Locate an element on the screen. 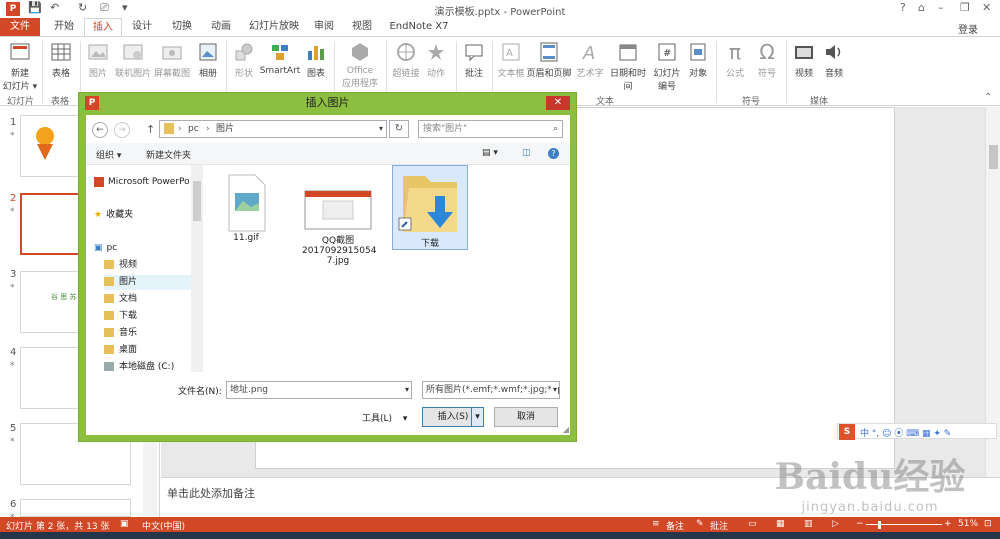 This screenshot has width=1000, height=539. file-item-qq-screenshot: QQ截图 2017092915054 7.jpg is located at coordinates (339, 229).